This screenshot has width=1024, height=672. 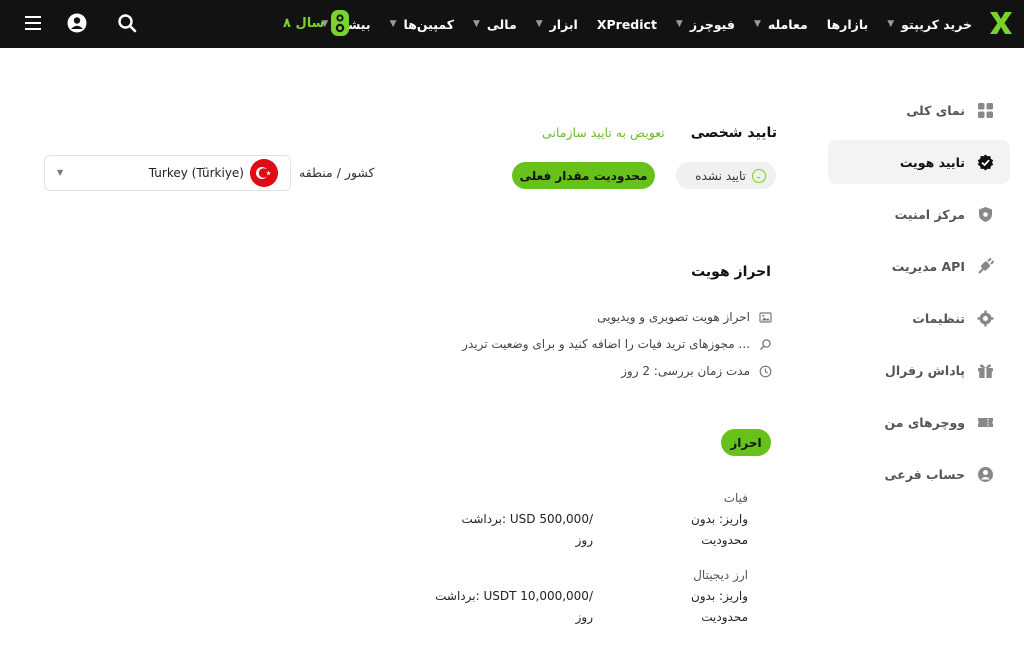 What do you see at coordinates (673, 317) in the screenshot?
I see `feature-text: احراز هویت تصویری و ویدیویی` at bounding box center [673, 317].